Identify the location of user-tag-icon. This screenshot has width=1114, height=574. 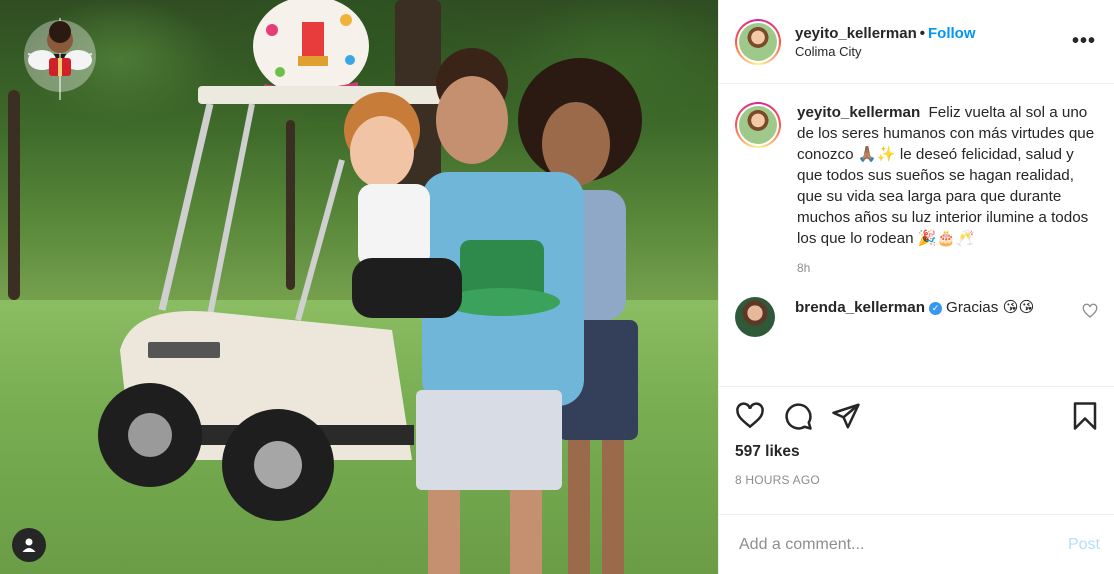
(29, 545).